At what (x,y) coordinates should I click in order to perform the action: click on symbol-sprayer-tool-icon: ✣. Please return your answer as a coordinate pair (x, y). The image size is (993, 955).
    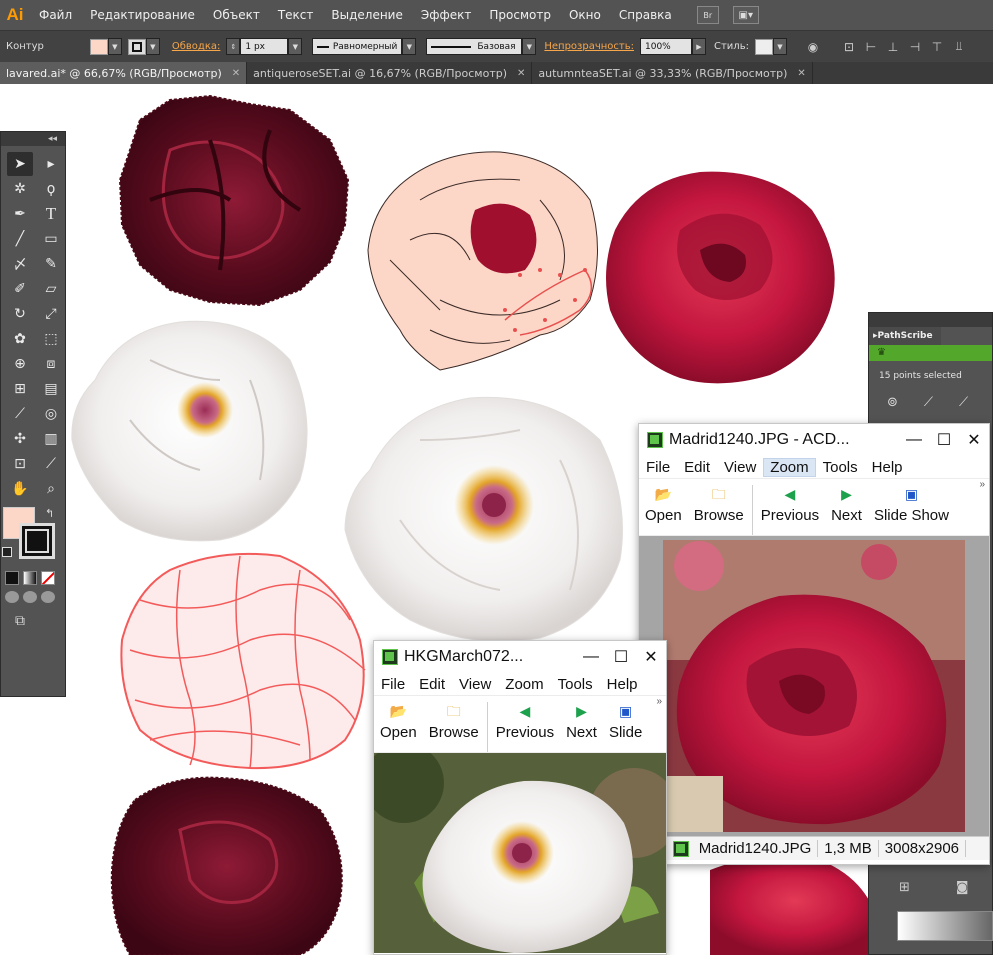
    Looking at the image, I should click on (20, 439).